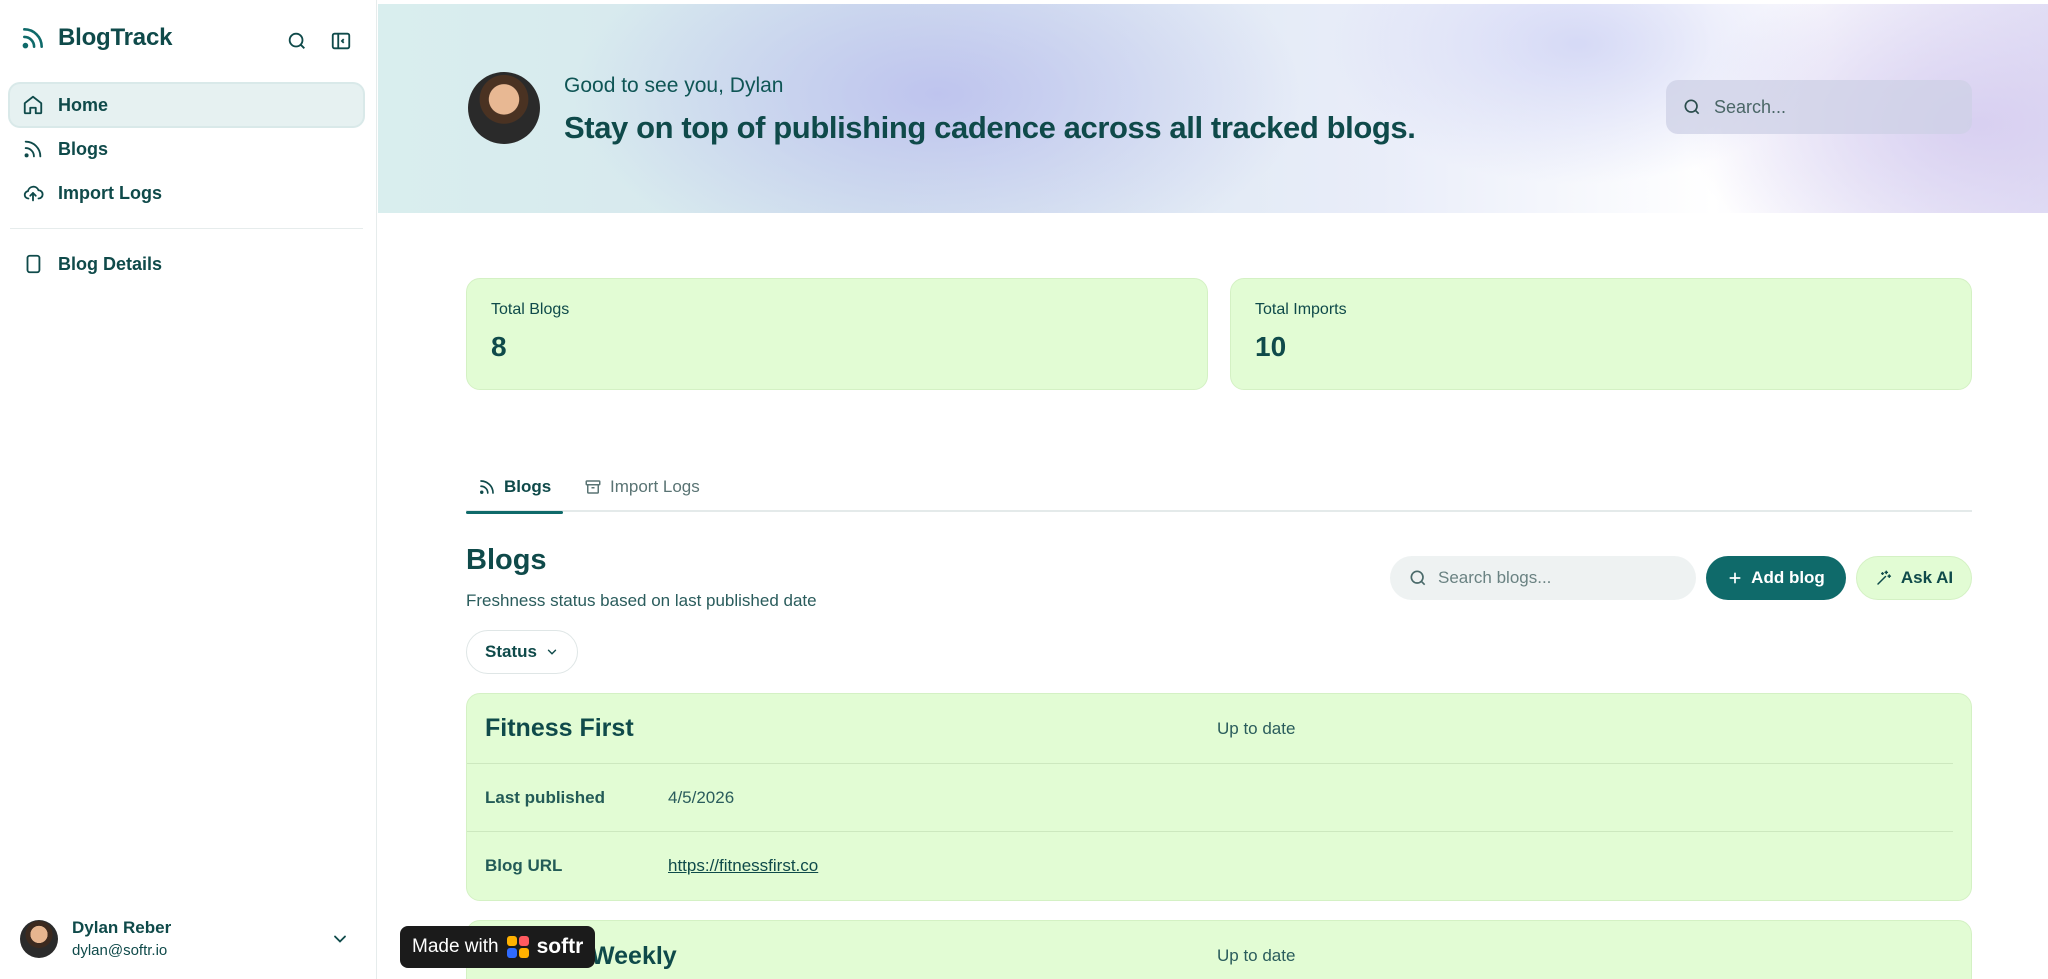 The image size is (2048, 979). I want to click on add-blog-button: Add blog, so click(1776, 578).